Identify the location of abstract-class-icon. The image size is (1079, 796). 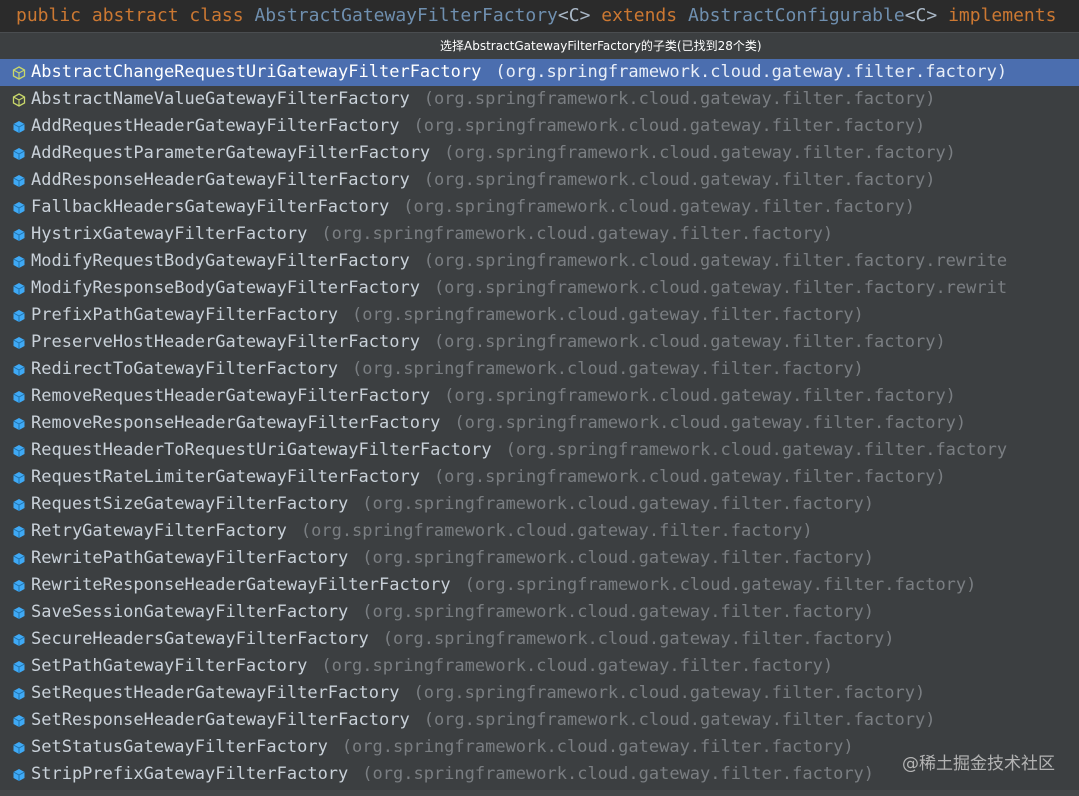
(19, 72).